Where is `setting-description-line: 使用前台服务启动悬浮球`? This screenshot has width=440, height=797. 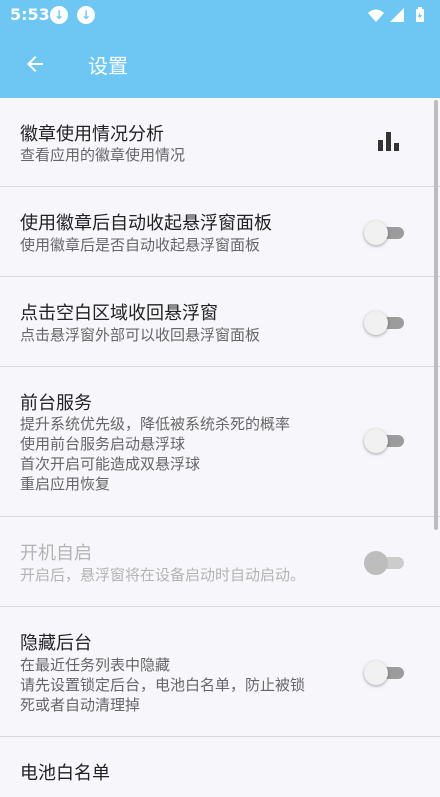
setting-description-line: 使用前台服务启动悬浮球 is located at coordinates (103, 444).